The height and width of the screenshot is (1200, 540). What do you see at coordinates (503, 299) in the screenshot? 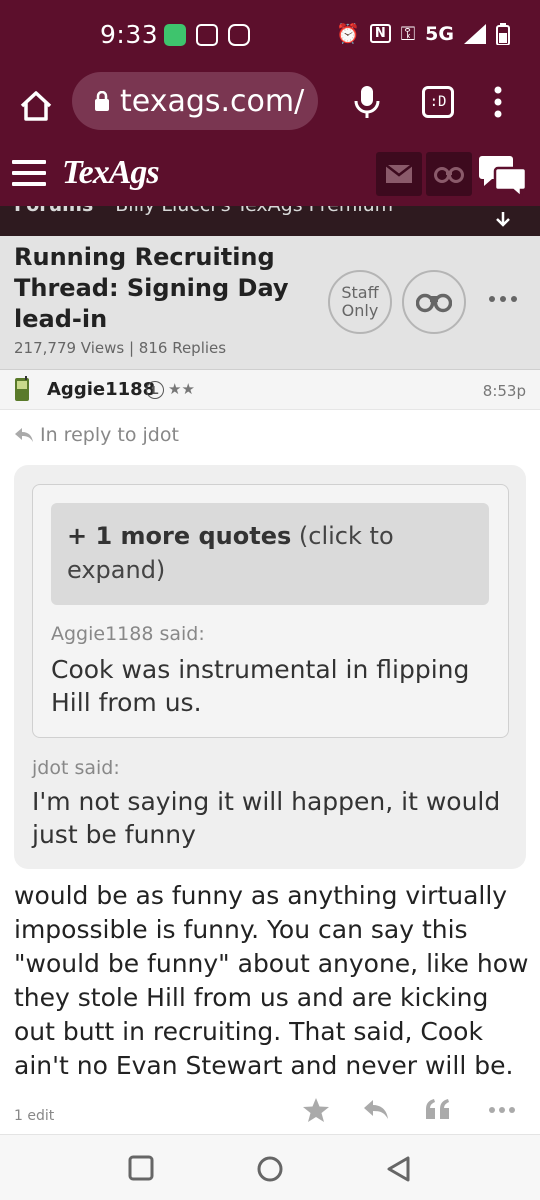
I see `thread-more-icon` at bounding box center [503, 299].